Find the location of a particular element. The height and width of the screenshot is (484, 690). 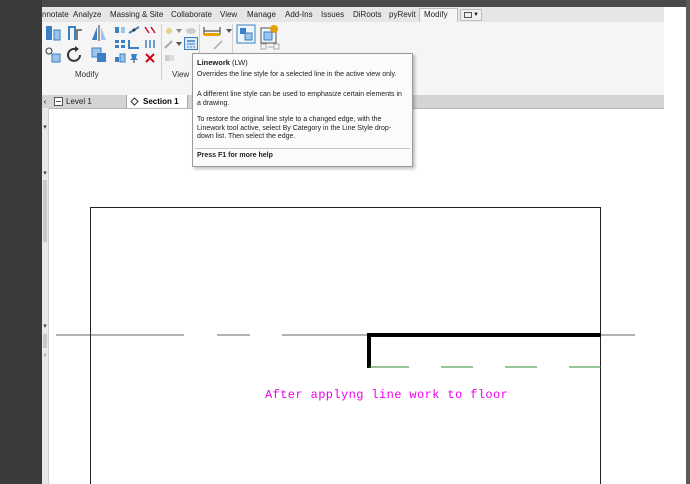

tab-add-ins: Add-Ins is located at coordinates (299, 15).